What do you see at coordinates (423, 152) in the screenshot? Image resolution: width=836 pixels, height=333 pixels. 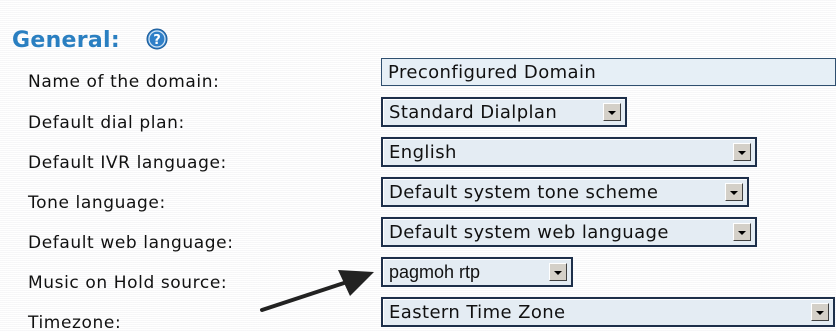 I see `ivr-language-value: English` at bounding box center [423, 152].